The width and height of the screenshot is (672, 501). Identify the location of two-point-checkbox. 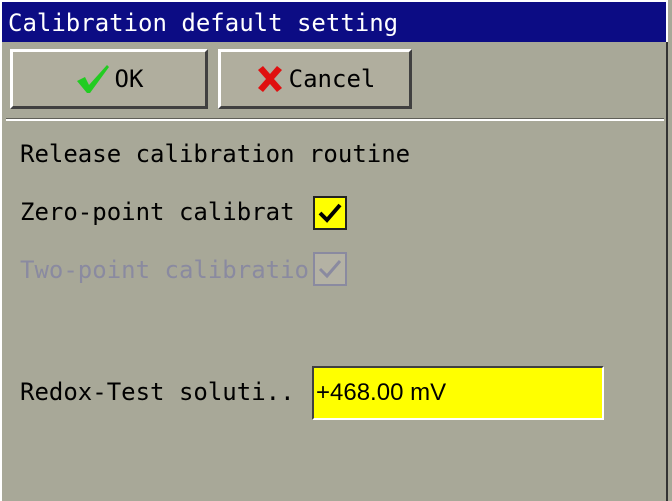
(330, 269).